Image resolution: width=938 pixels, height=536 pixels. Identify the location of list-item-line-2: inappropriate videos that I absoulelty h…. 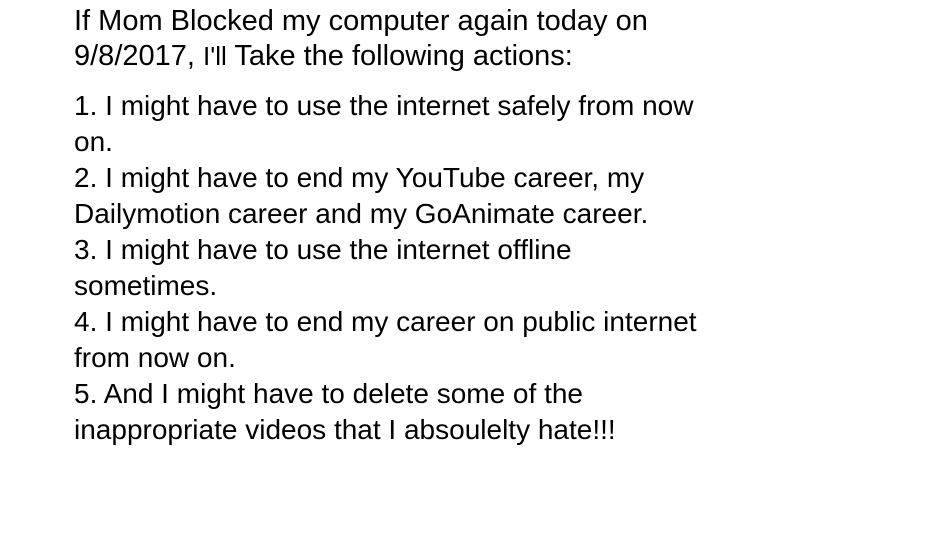
(345, 429).